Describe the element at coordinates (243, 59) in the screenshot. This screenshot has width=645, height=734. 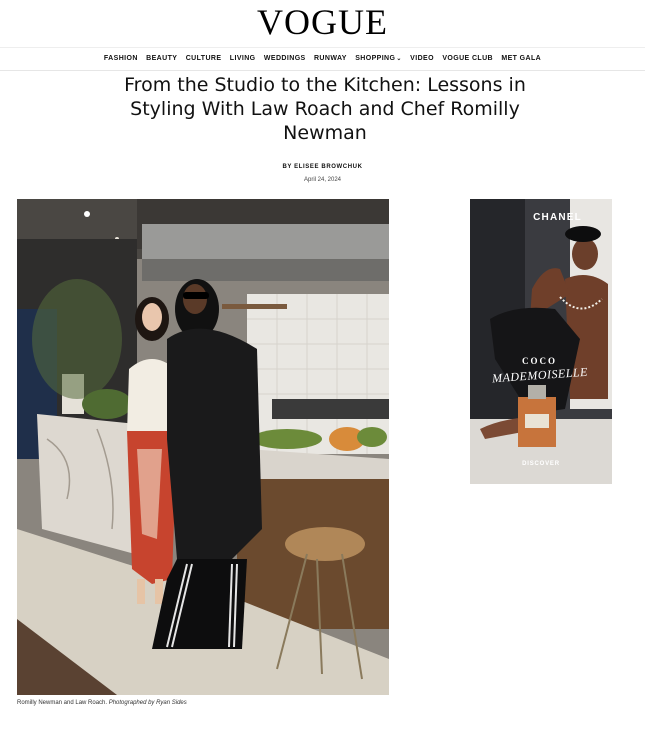
I see `nav-item-living: LIVING` at that location.